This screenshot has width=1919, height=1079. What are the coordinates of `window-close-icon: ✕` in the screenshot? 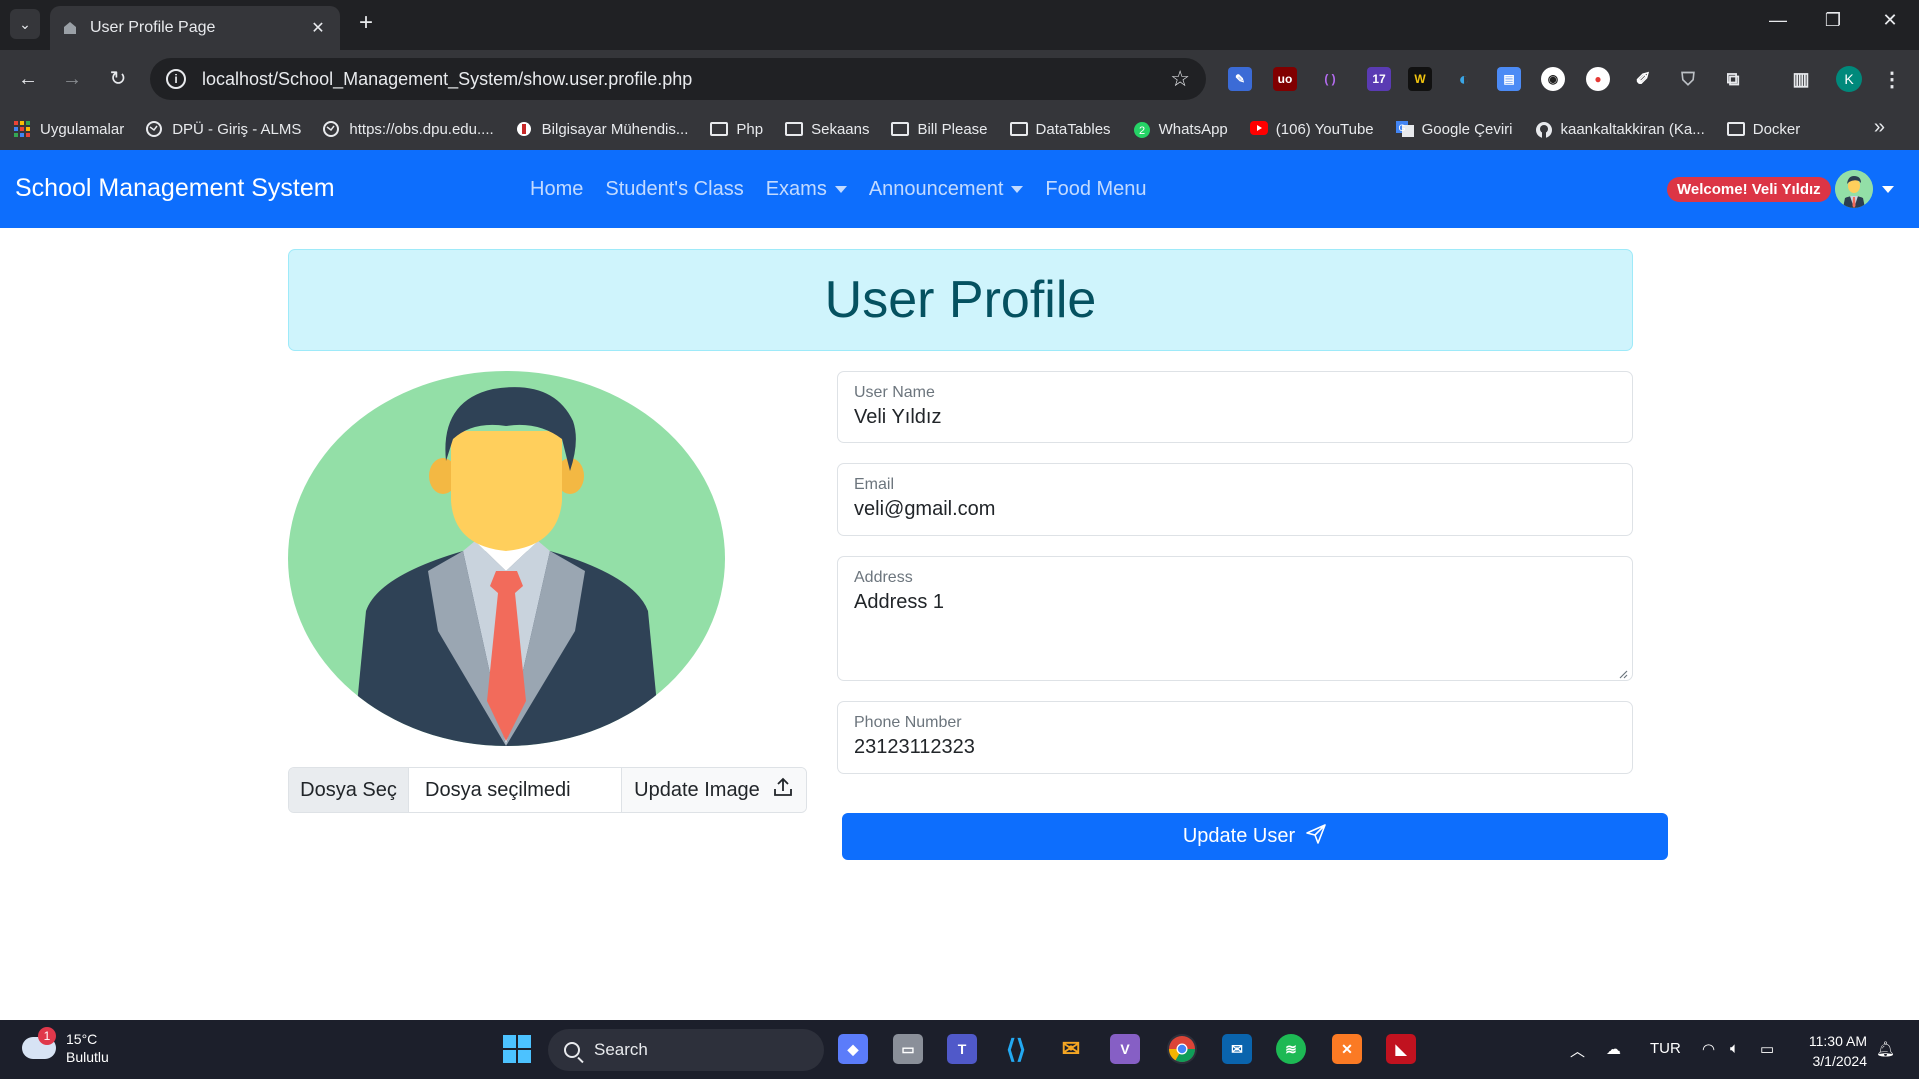 It's located at (1890, 20).